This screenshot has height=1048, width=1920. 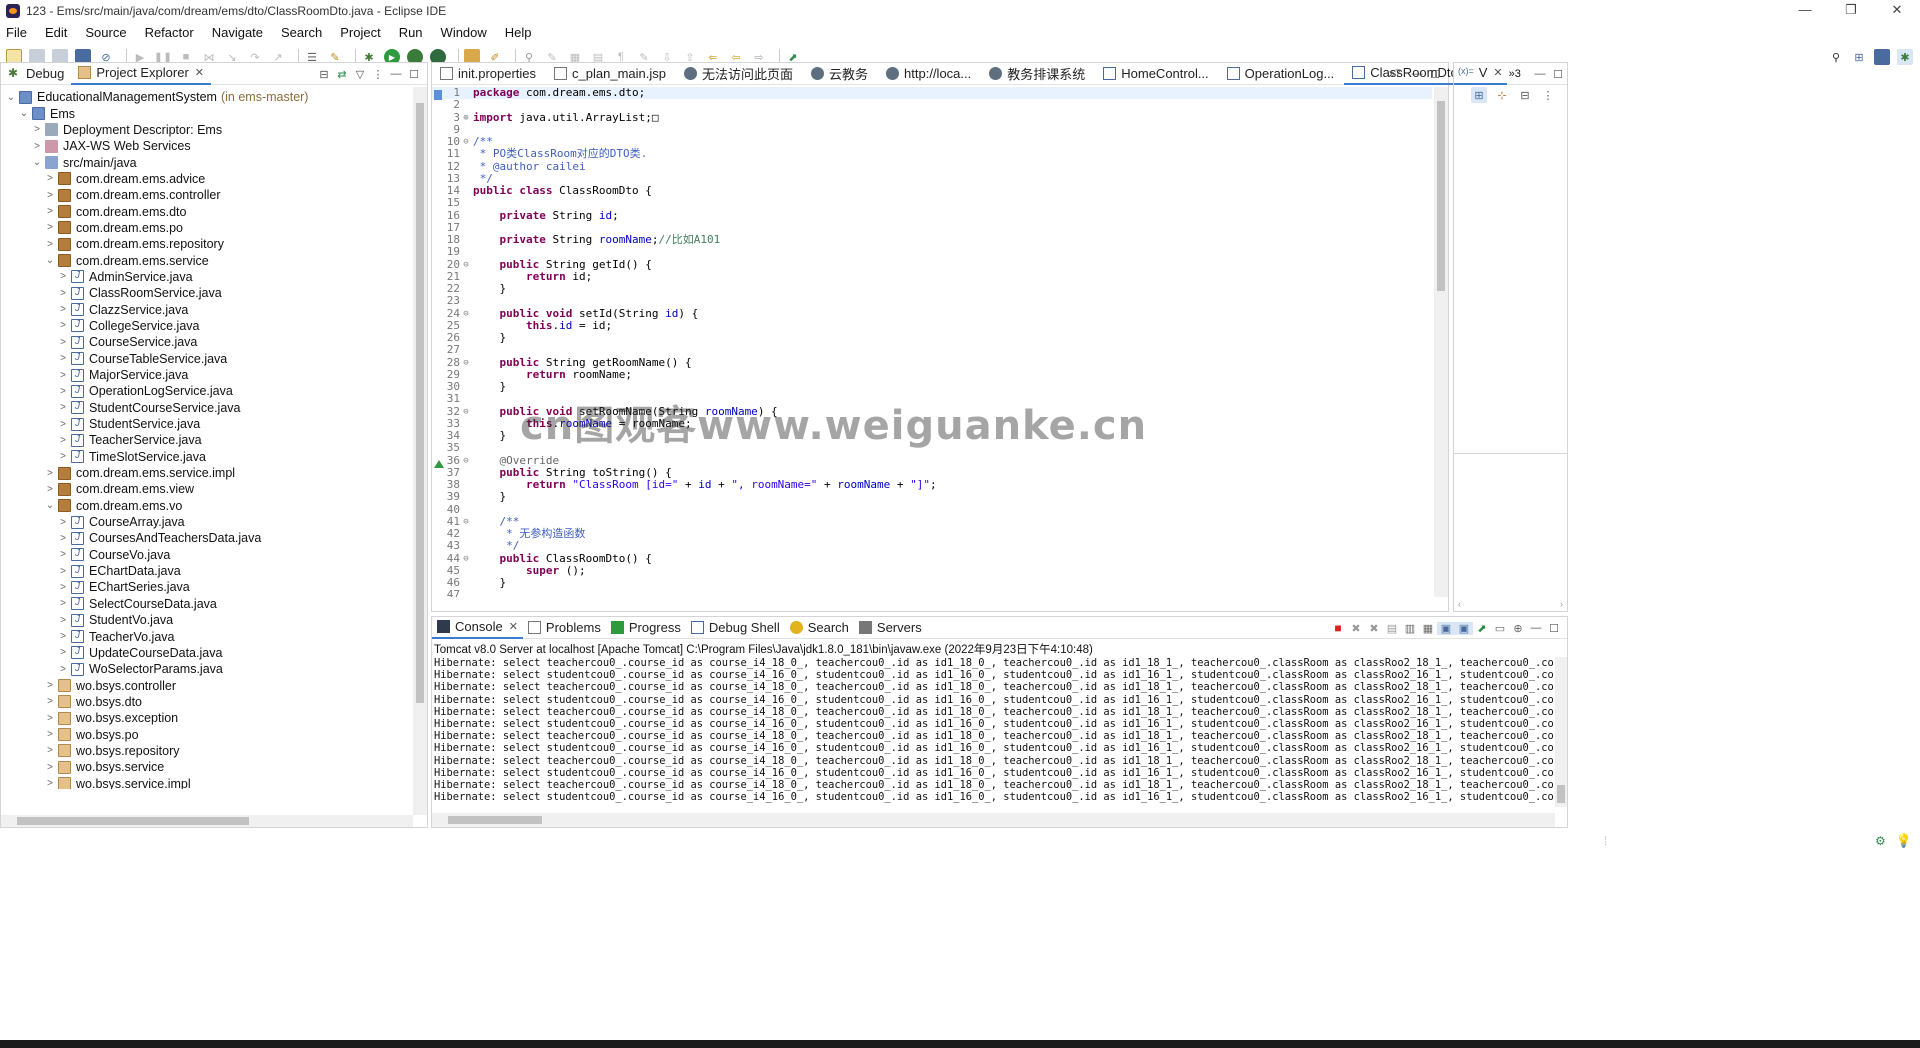 What do you see at coordinates (207, 440) in the screenshot?
I see `tree-item: > TeacherService.java` at bounding box center [207, 440].